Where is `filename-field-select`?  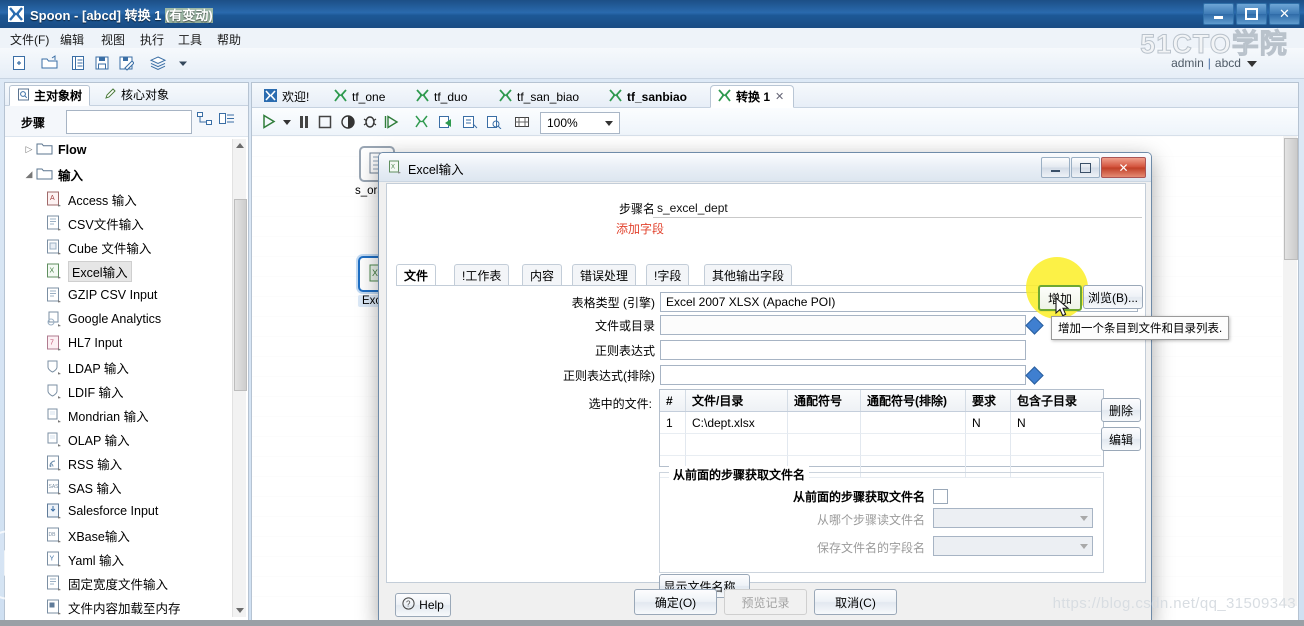
filename-field-select is located at coordinates (1013, 546).